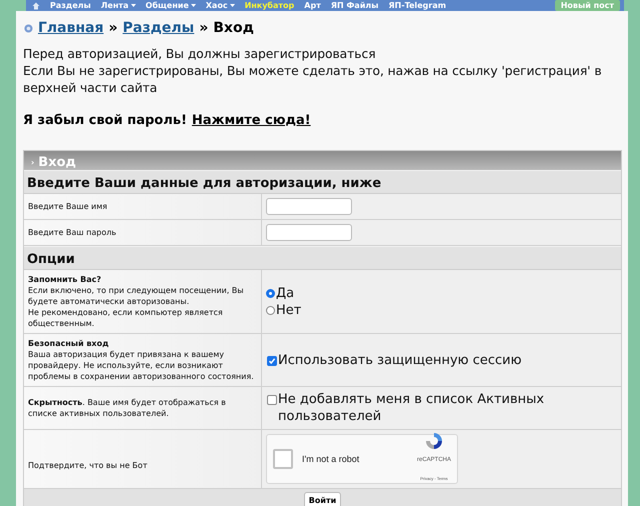 The width and height of the screenshot is (640, 506). What do you see at coordinates (73, 232) in the screenshot?
I see `field-label: Введите Ваш пароль` at bounding box center [73, 232].